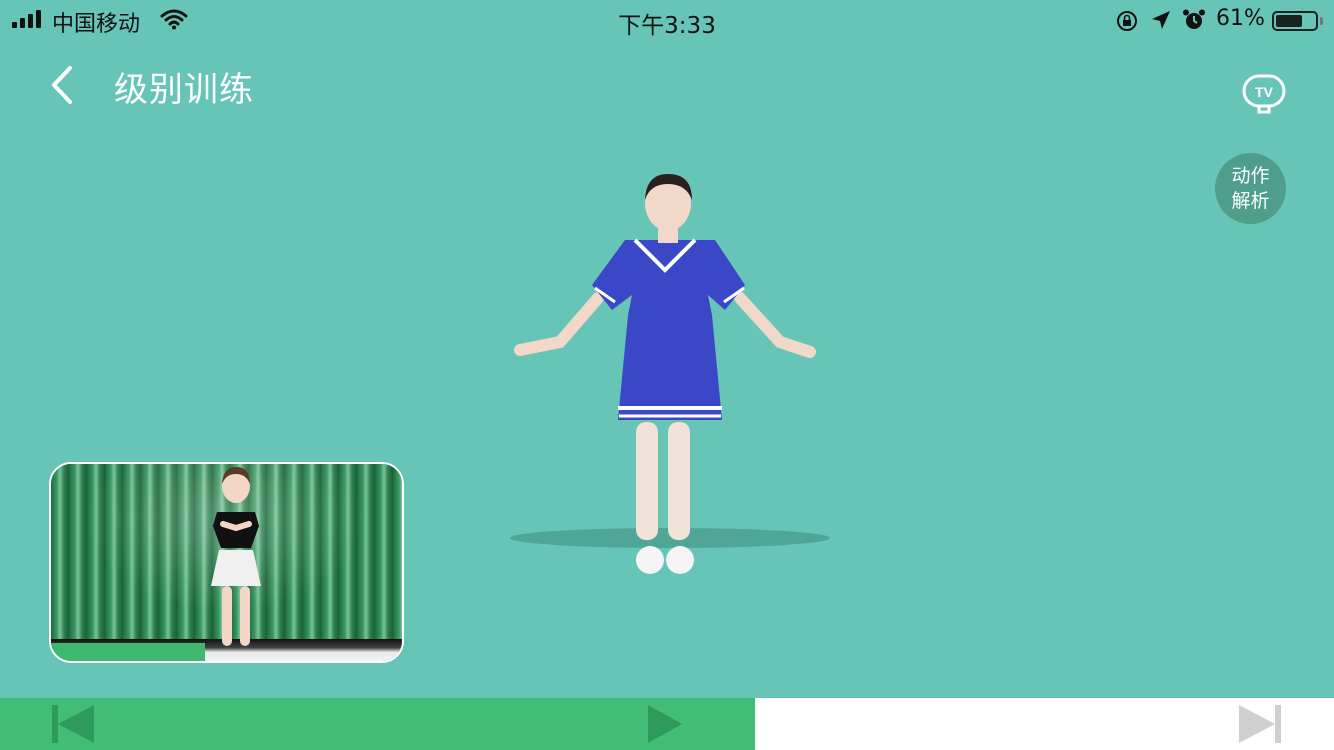 The height and width of the screenshot is (750, 1334). What do you see at coordinates (1250, 200) in the screenshot?
I see `action-analysis-line2: 解析` at bounding box center [1250, 200].